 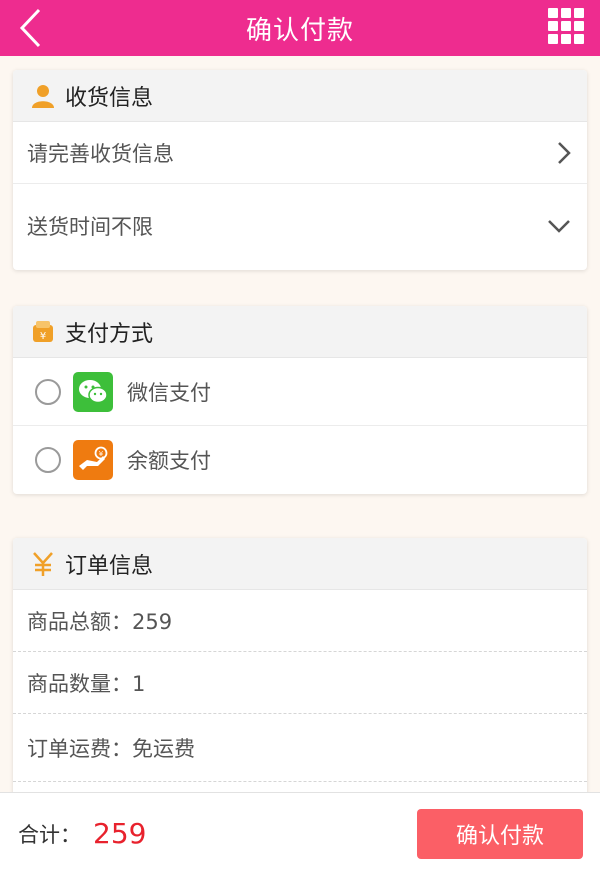 I want to click on chevron-left-icon, so click(x=30, y=28).